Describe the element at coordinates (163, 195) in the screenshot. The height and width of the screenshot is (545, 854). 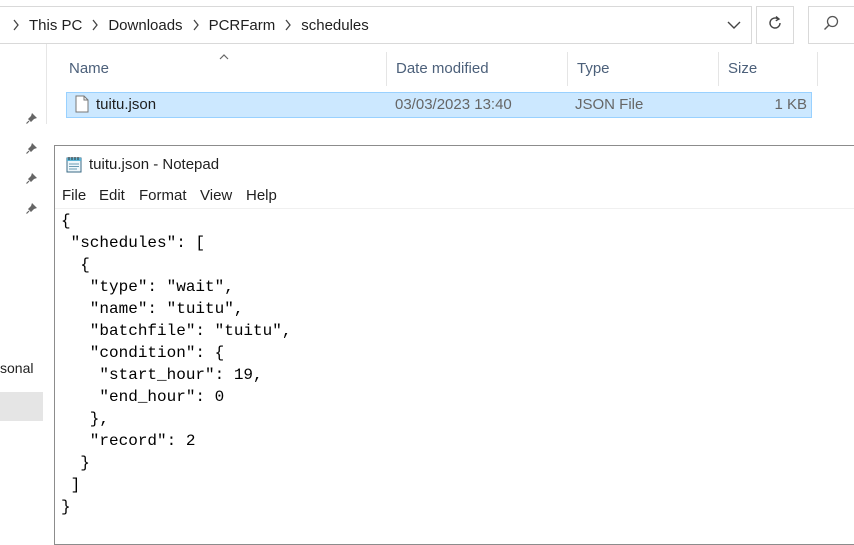
I see `menu-format: Format` at that location.